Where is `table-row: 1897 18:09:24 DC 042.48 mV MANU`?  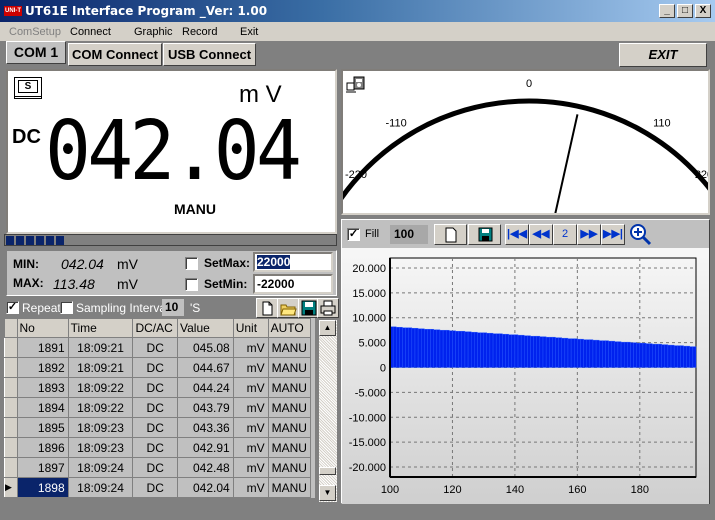
table-row: 1897 18:09:24 DC 042.48 mV MANU is located at coordinates (158, 467).